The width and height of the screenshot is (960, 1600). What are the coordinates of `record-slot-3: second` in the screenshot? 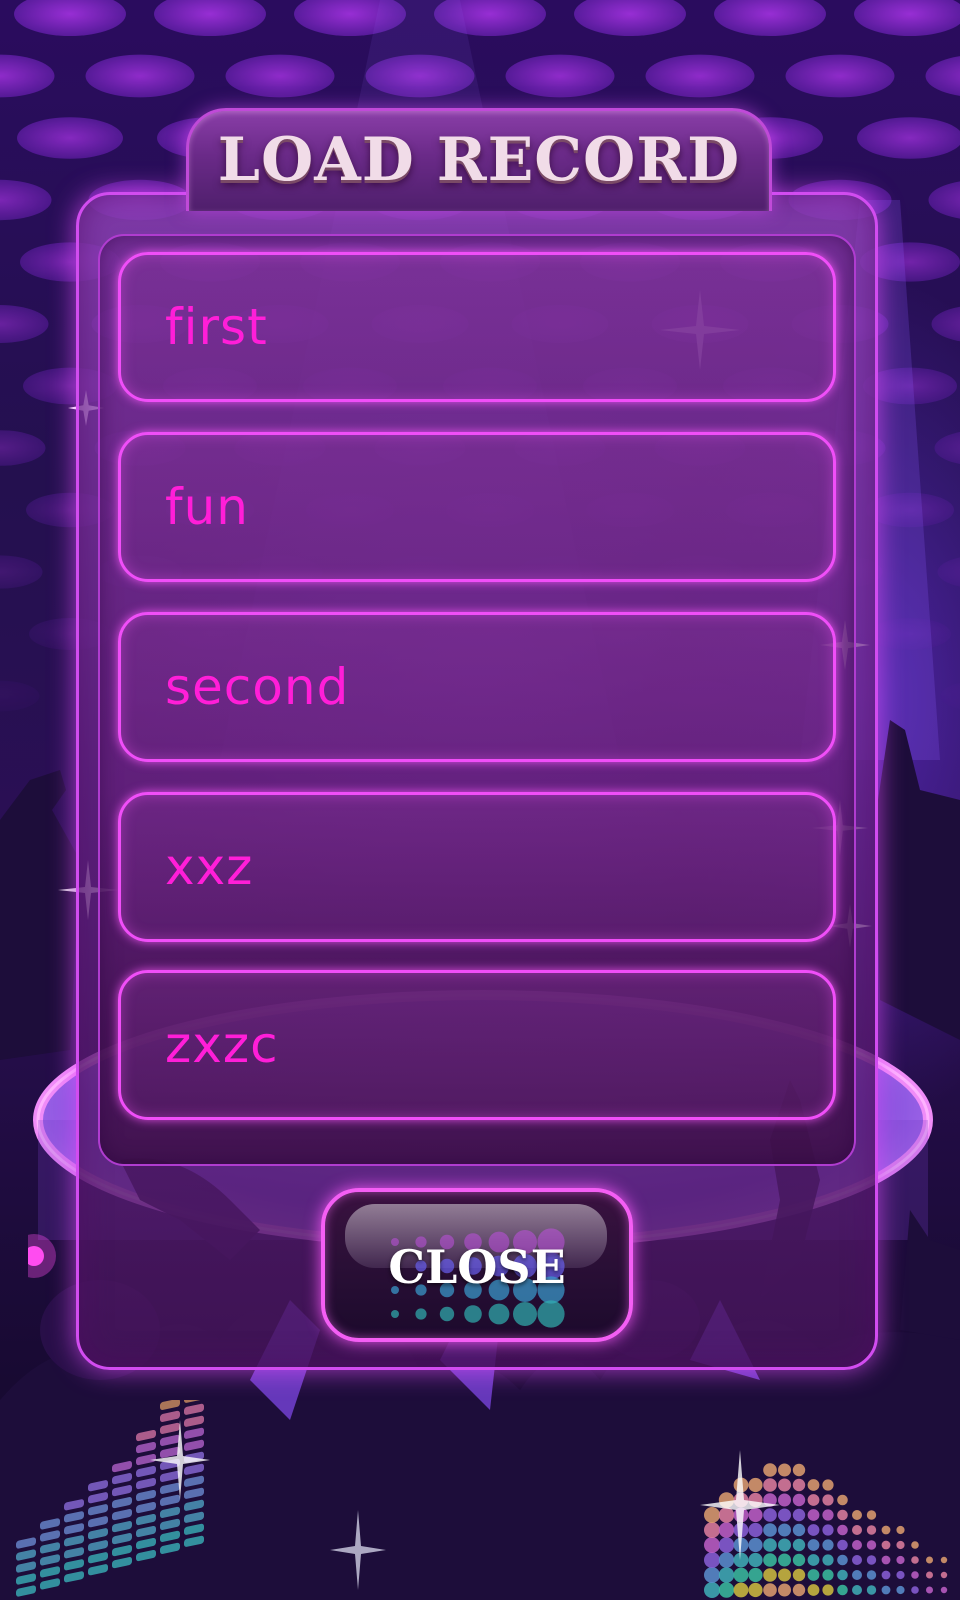 It's located at (477, 687).